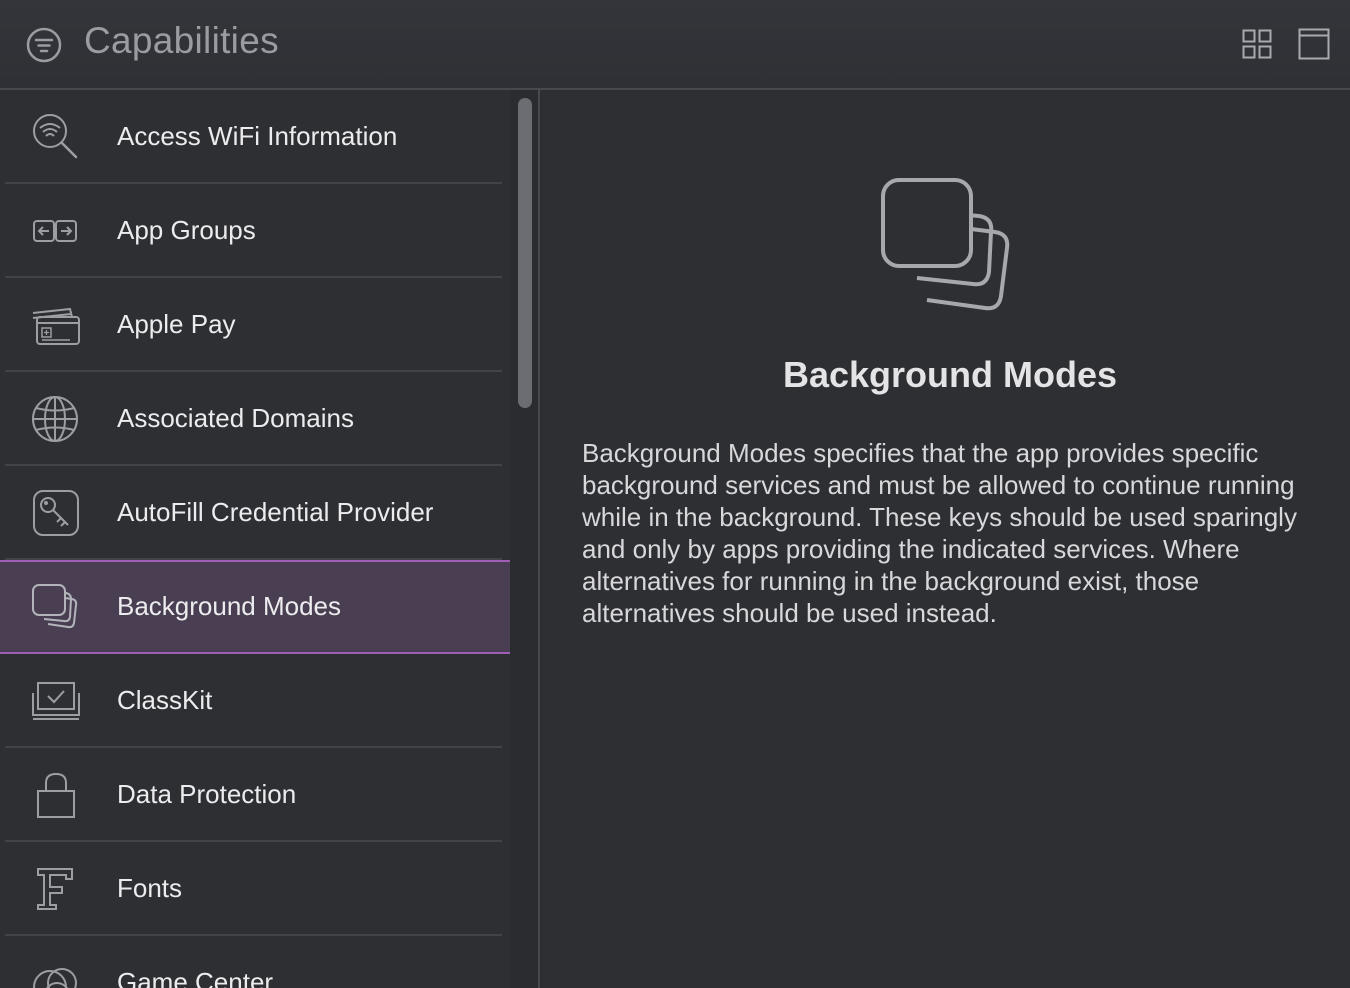  What do you see at coordinates (207, 794) in the screenshot?
I see `capability-label: Data Protection` at bounding box center [207, 794].